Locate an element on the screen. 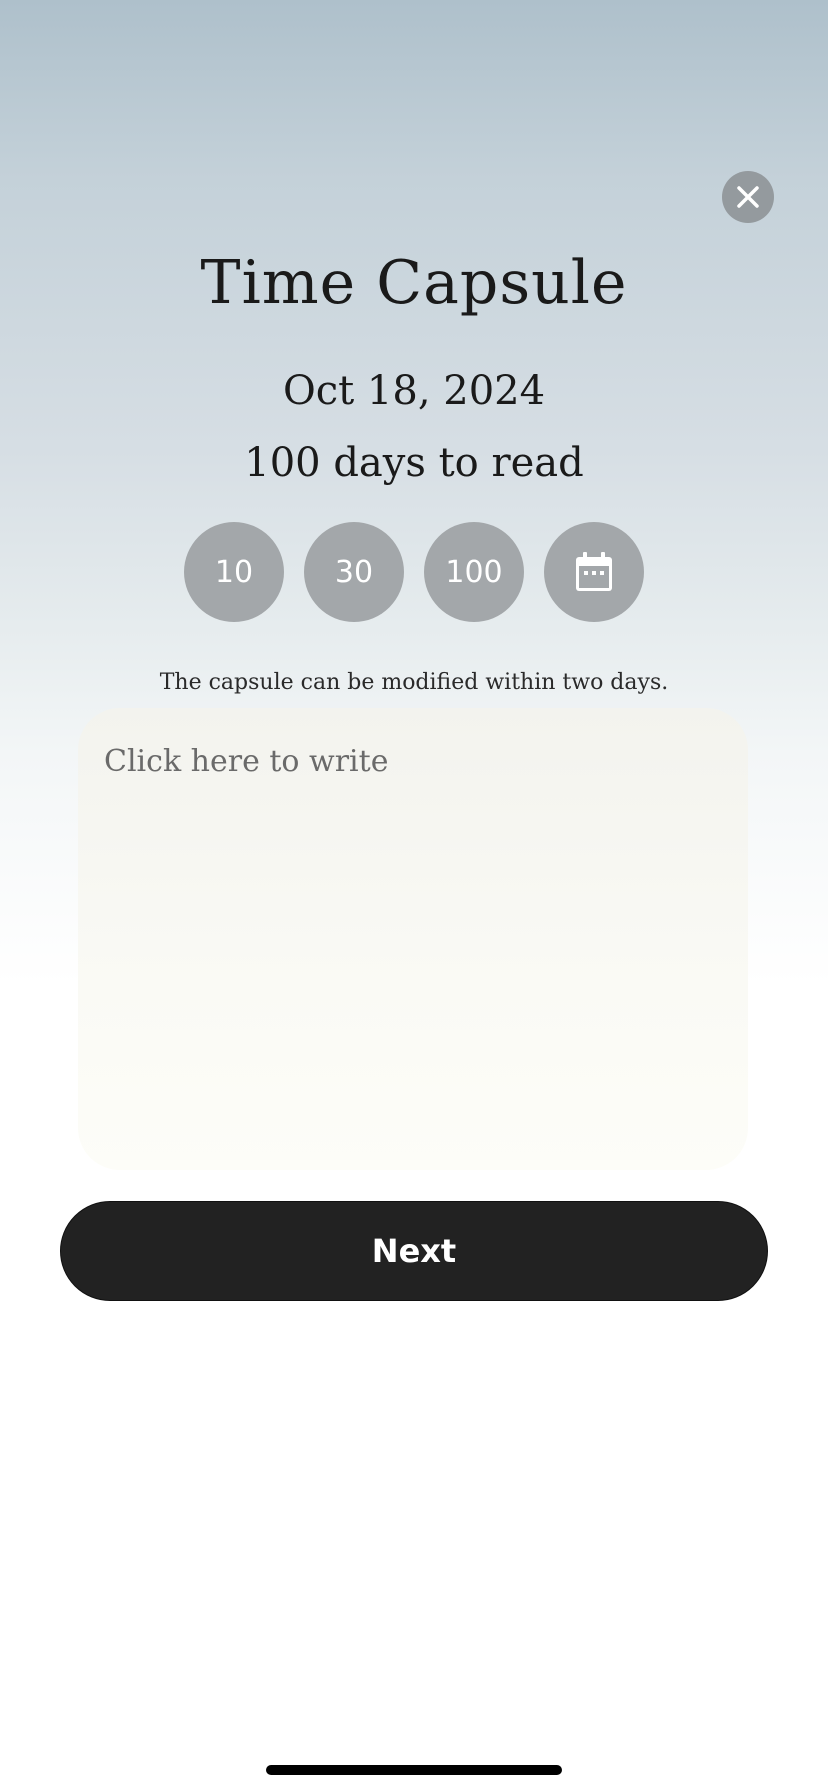  close-icon is located at coordinates (748, 197).